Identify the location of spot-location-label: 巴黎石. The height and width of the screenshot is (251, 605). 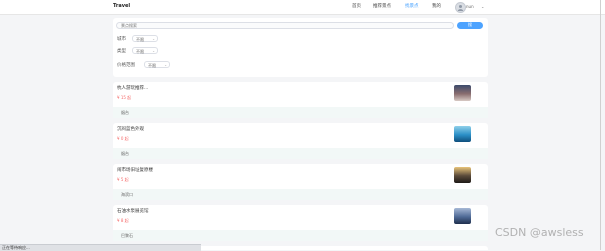
(127, 235).